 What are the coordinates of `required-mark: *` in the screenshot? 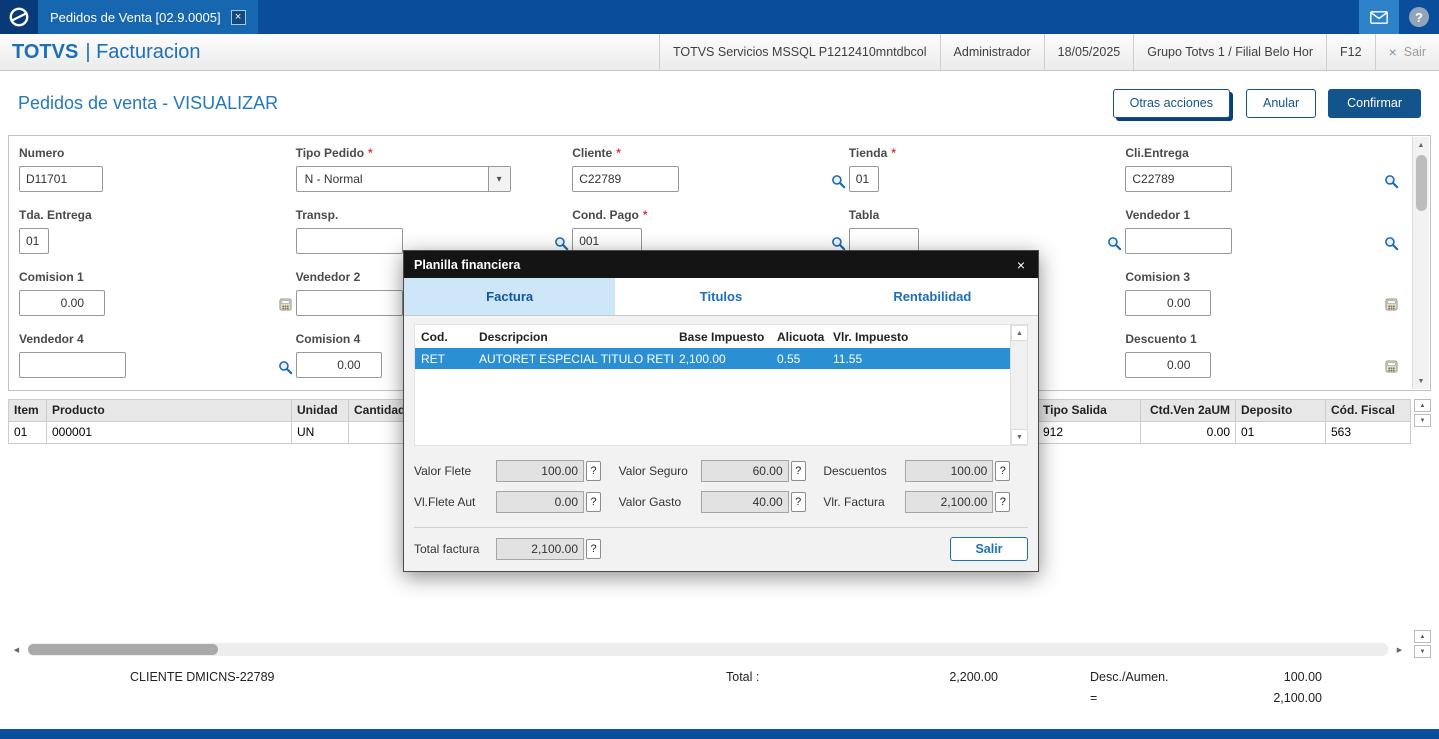 It's located at (370, 153).